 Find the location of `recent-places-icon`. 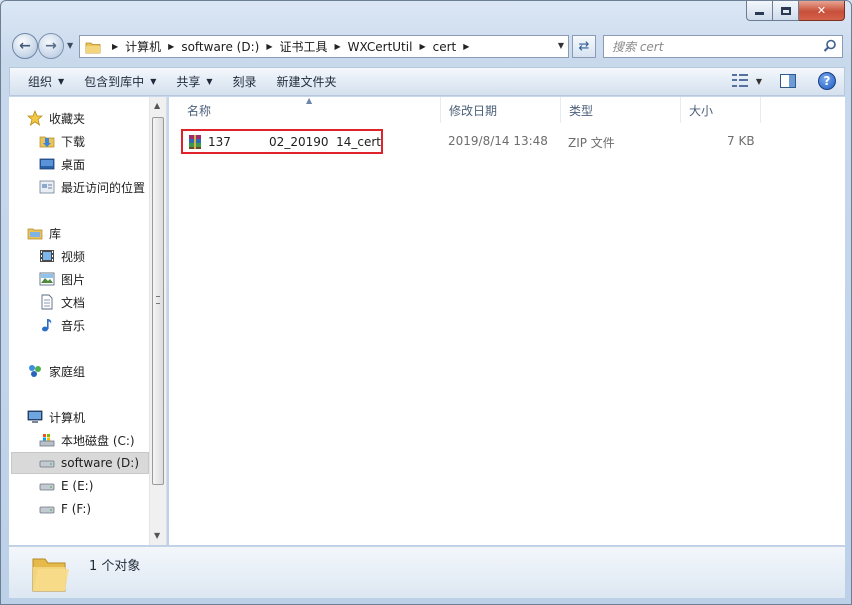

recent-places-icon is located at coordinates (47, 187).